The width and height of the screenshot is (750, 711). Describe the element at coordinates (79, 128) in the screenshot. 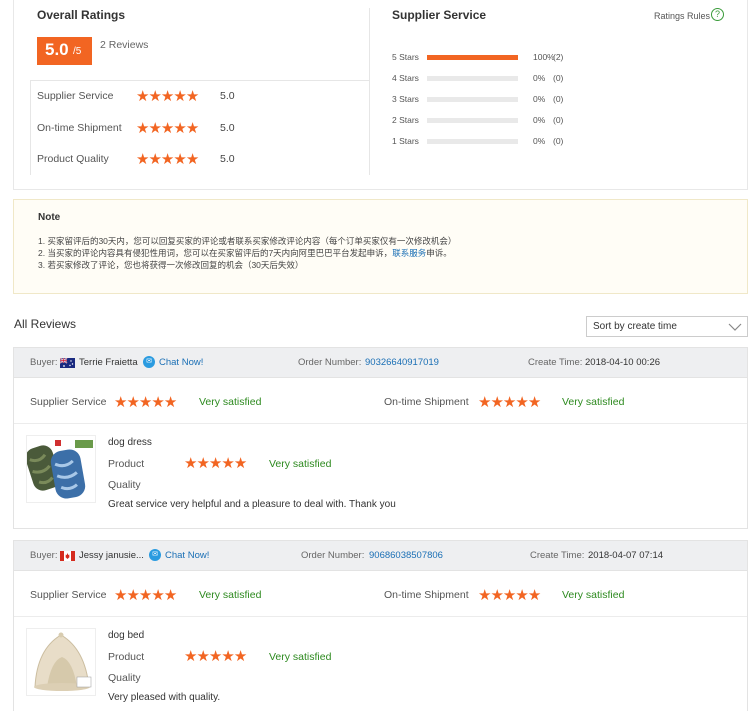

I see `dimension-label: On-time Shipment` at that location.